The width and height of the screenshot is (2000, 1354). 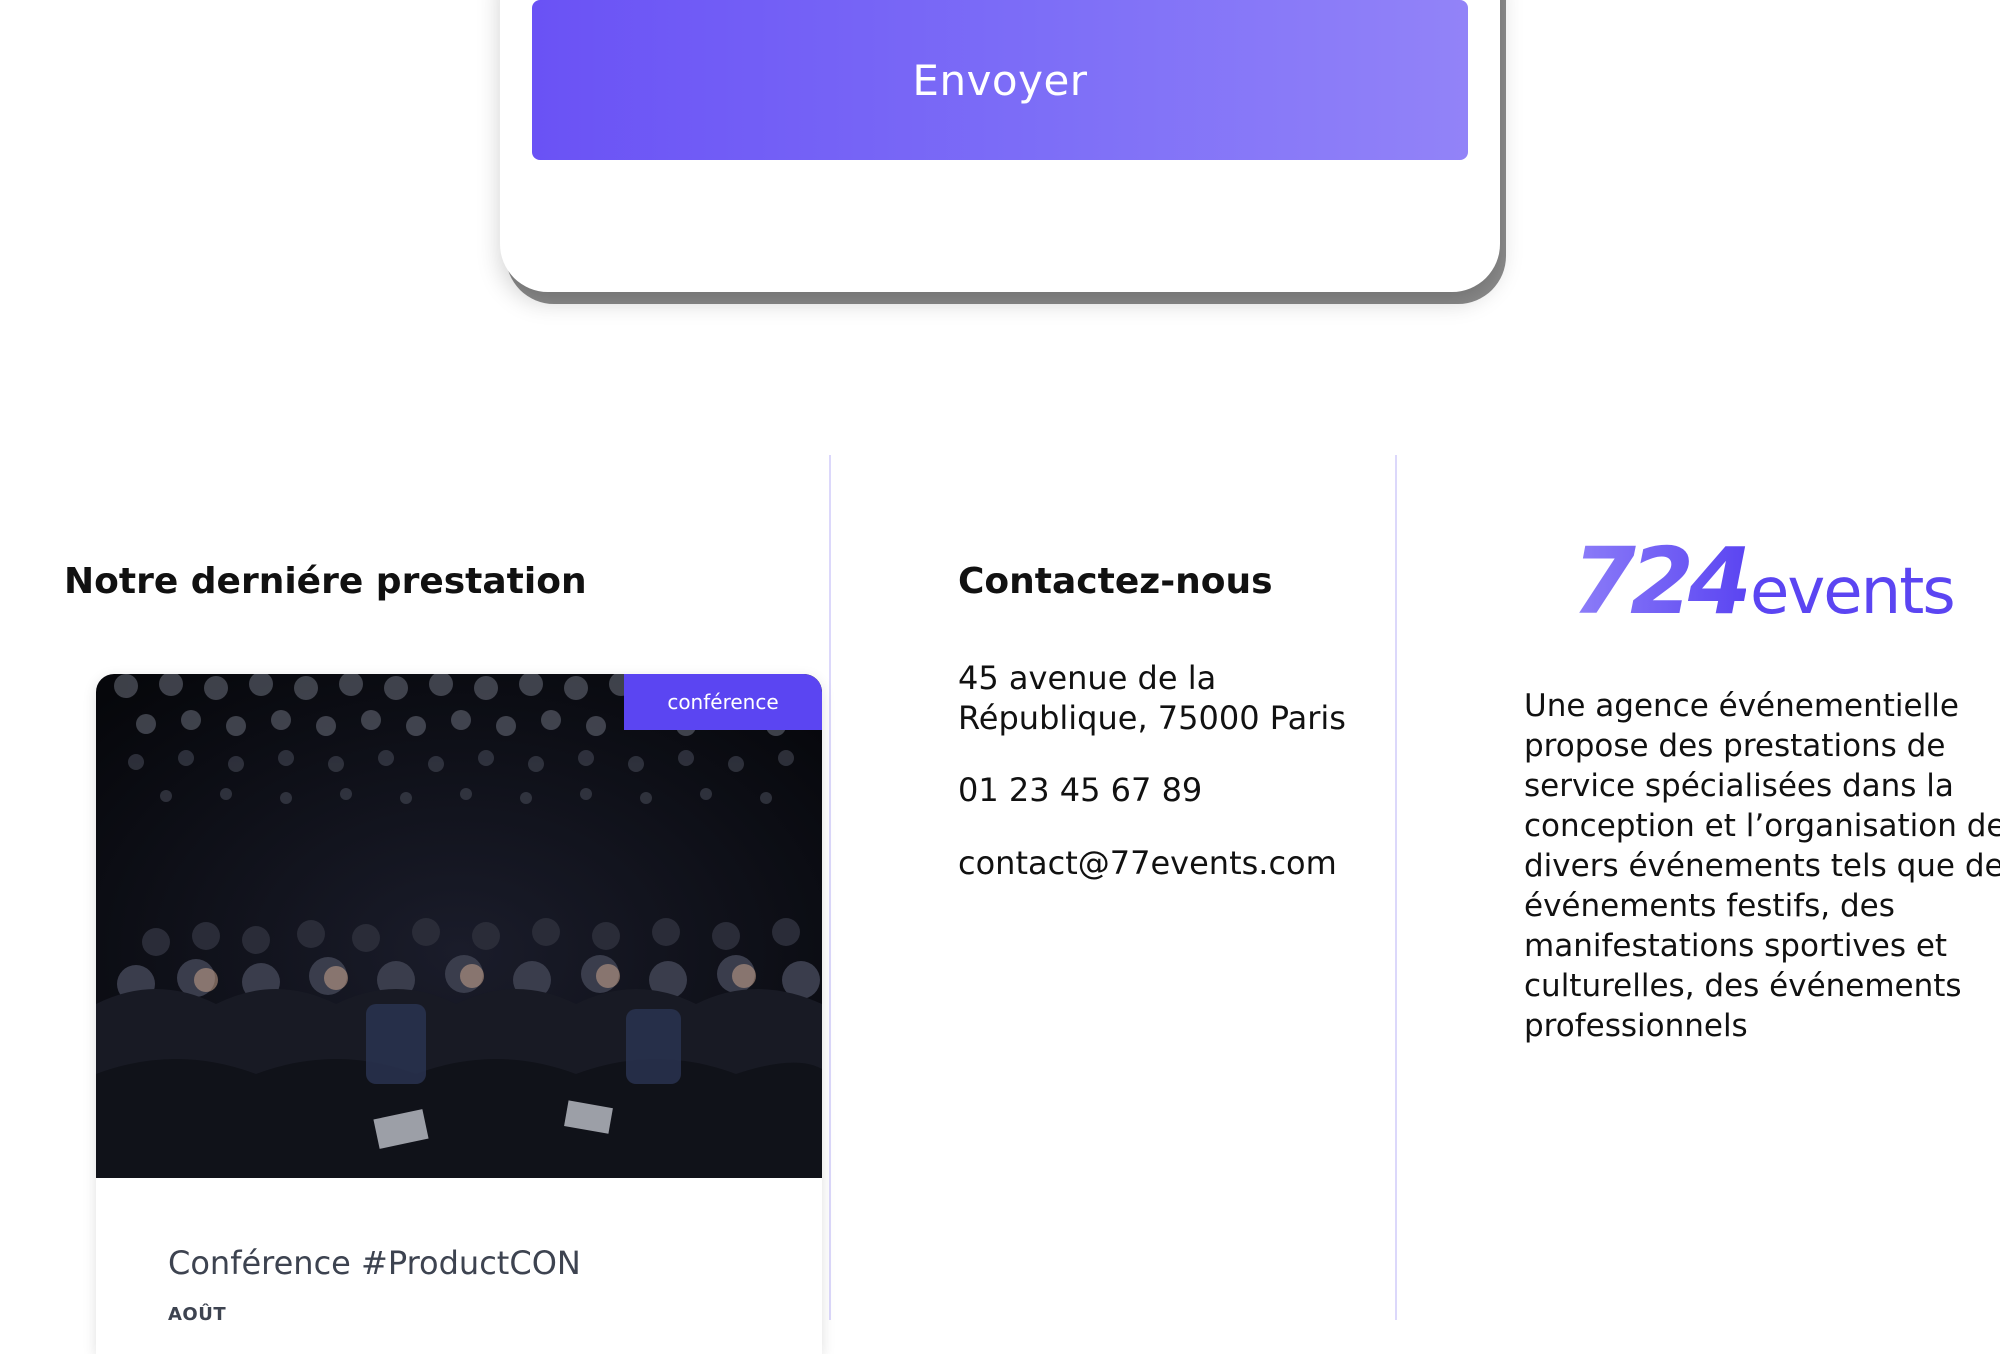 I want to click on logo-digits: 724, so click(x=1662, y=581).